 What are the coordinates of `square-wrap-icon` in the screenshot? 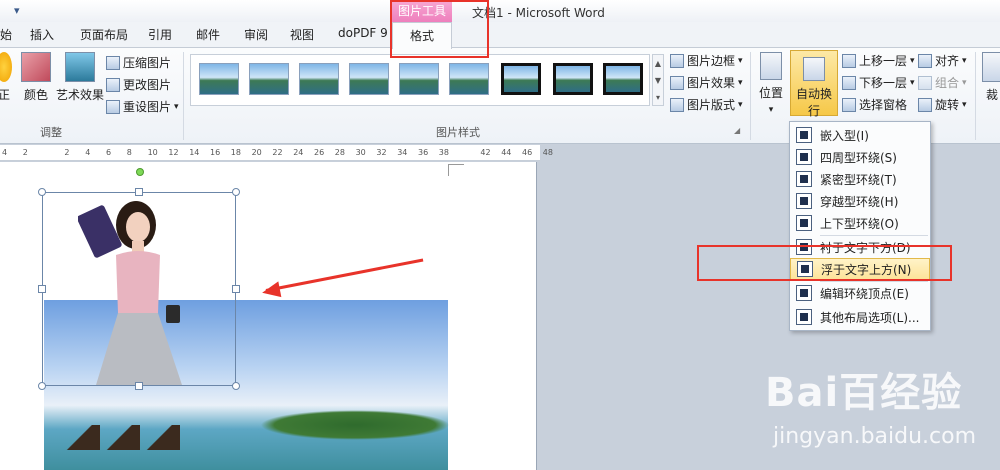 It's located at (804, 157).